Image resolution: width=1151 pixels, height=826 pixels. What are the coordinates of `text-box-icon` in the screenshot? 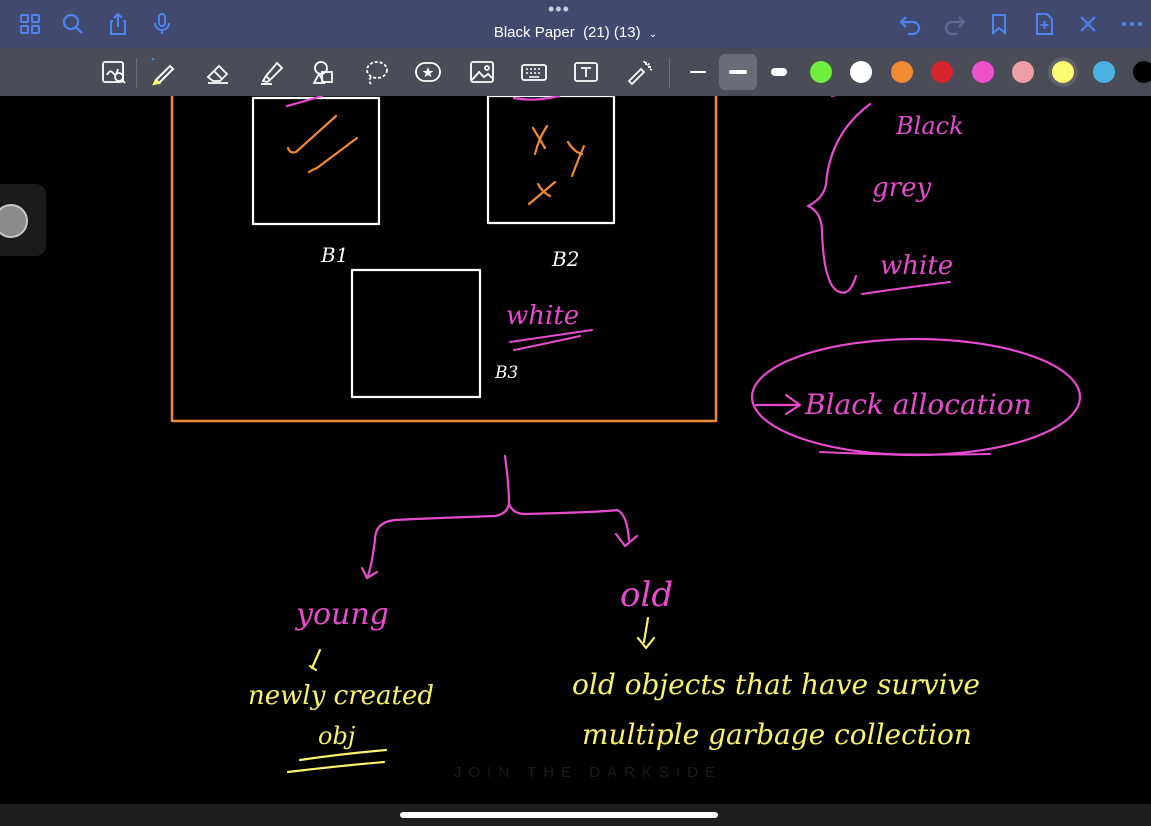 It's located at (586, 72).